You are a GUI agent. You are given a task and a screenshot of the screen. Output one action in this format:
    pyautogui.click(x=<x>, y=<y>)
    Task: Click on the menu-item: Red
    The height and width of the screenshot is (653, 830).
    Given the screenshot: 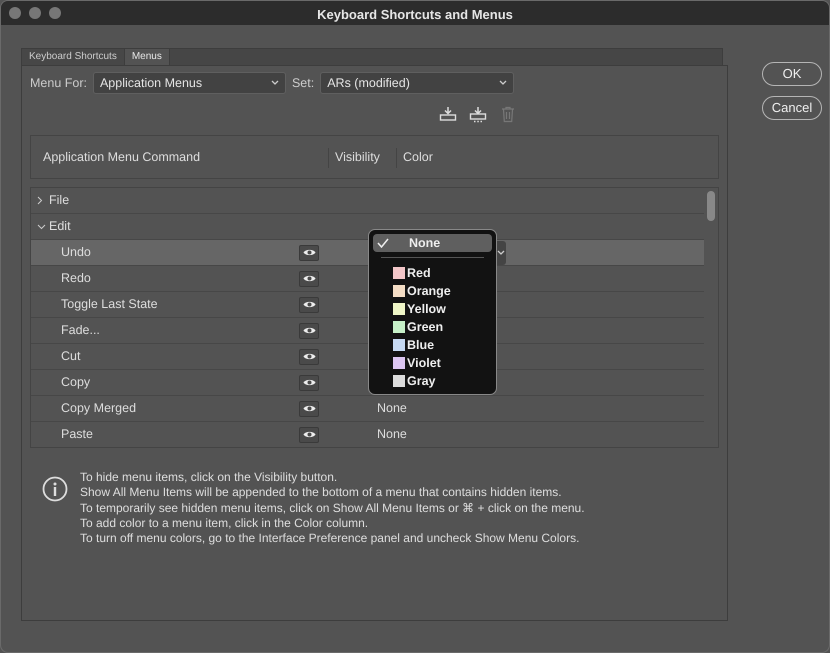 What is the action you would take?
    pyautogui.click(x=432, y=273)
    